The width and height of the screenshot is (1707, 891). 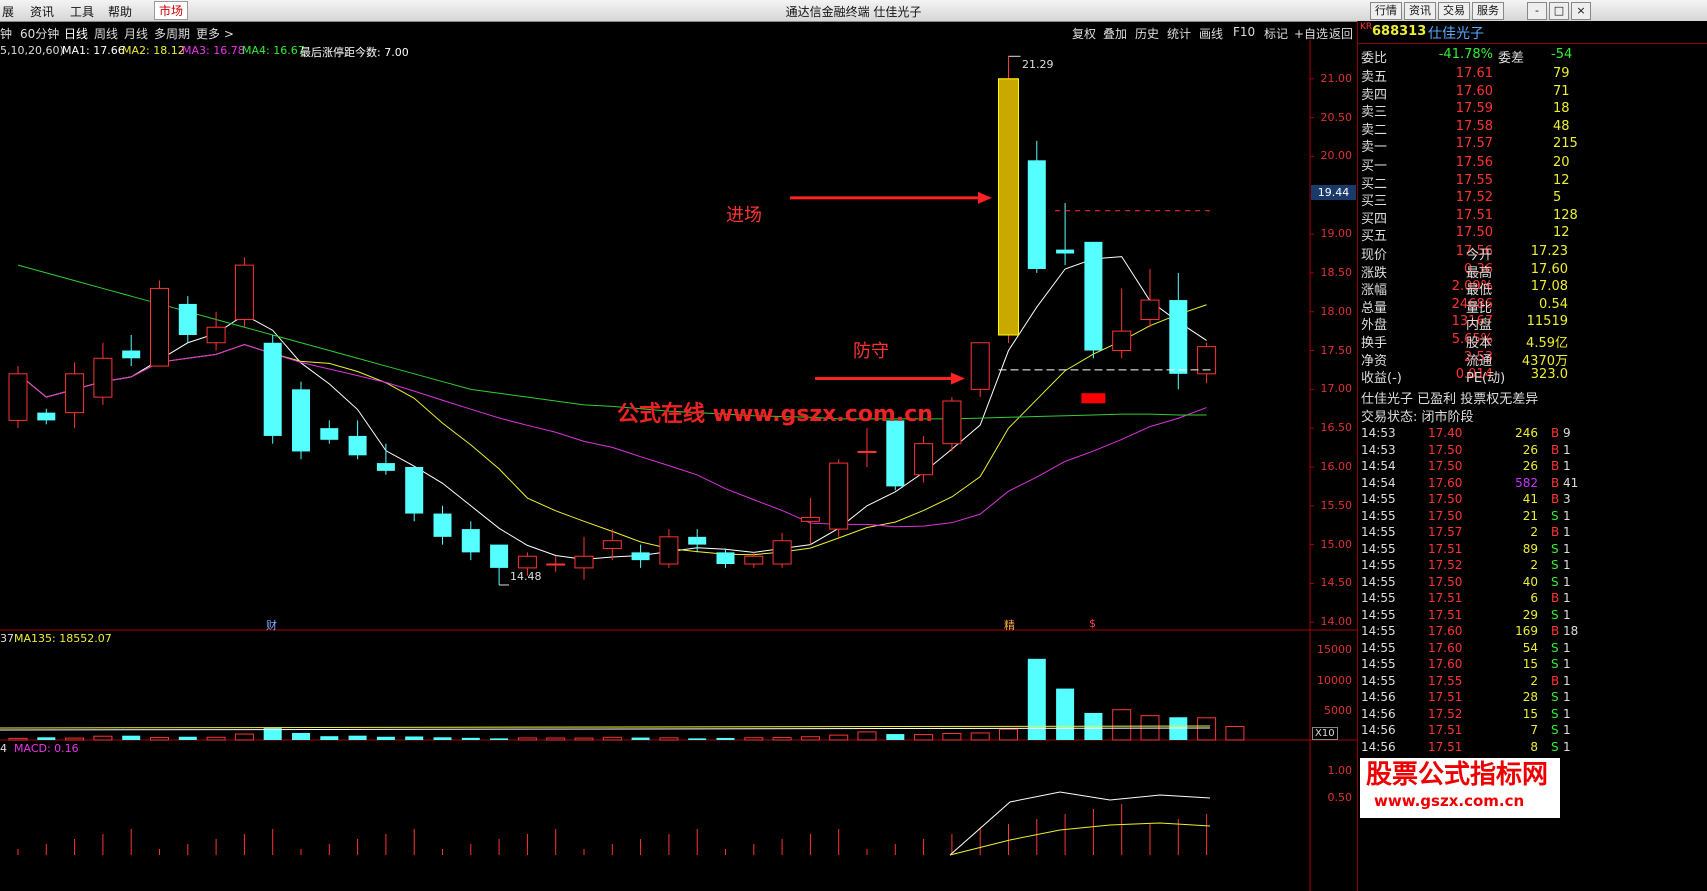 What do you see at coordinates (1374, 95) in the screenshot?
I see `ask-label: 卖四` at bounding box center [1374, 95].